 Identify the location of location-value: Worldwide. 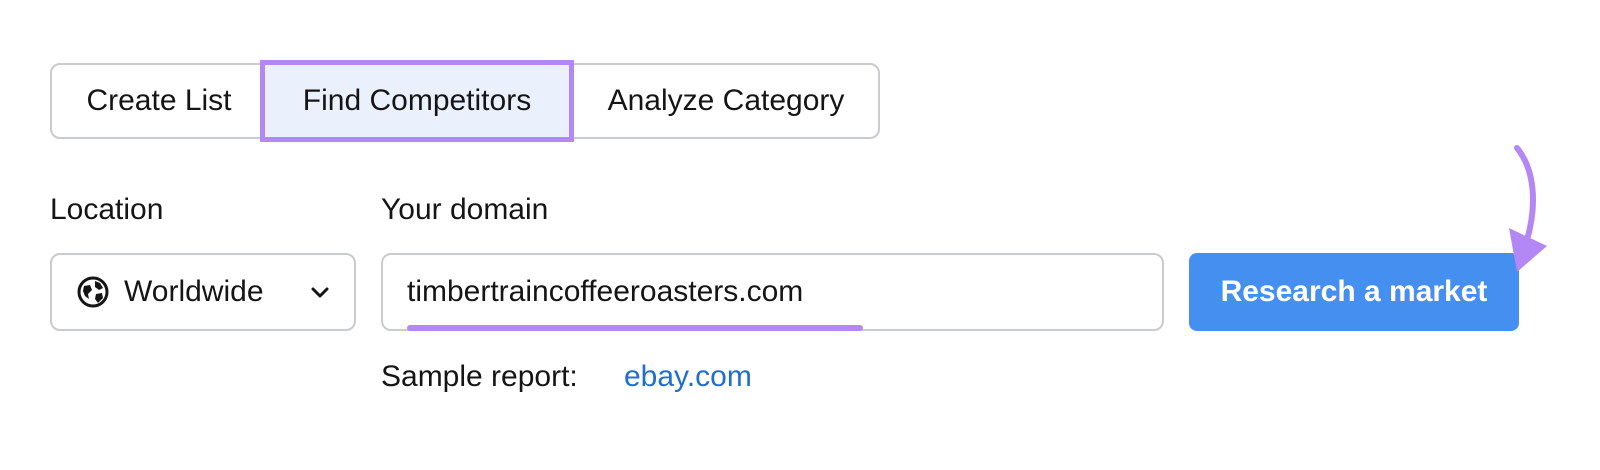
(194, 291).